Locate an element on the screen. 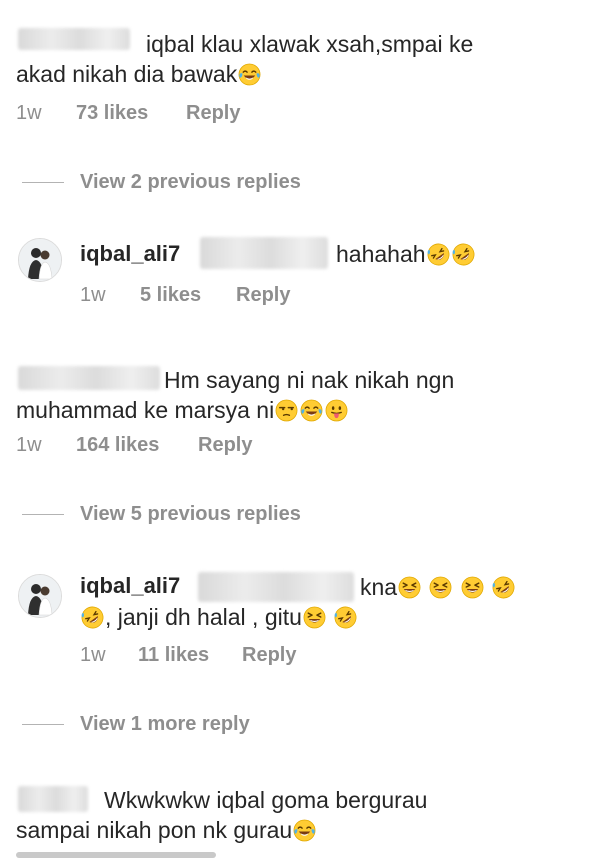 Image resolution: width=590 pixels, height=858 pixels. reply-text-line: , janji dh halal , gitu is located at coordinates (219, 617).